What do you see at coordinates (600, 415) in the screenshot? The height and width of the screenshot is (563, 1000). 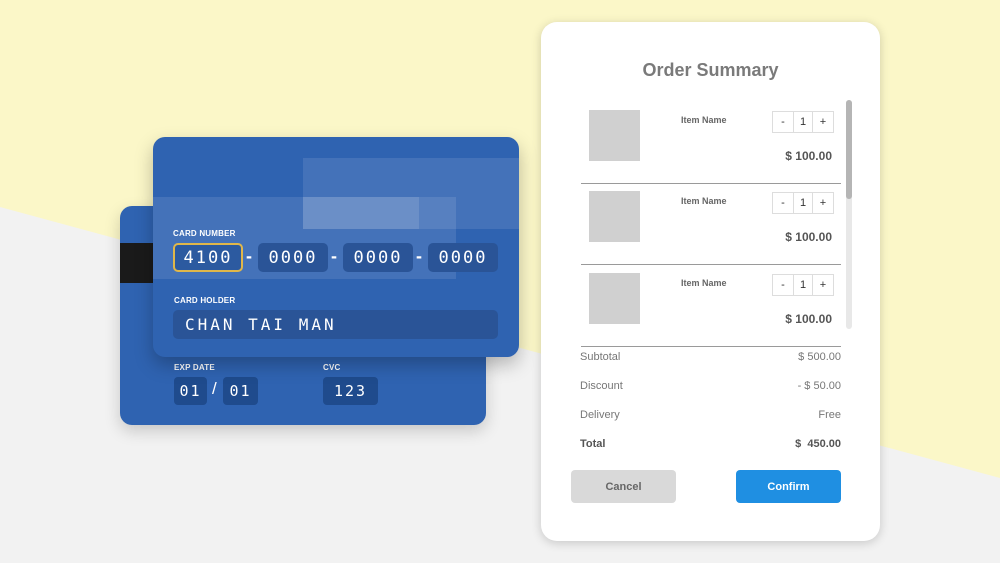 I see `delivery-label: Delivery` at bounding box center [600, 415].